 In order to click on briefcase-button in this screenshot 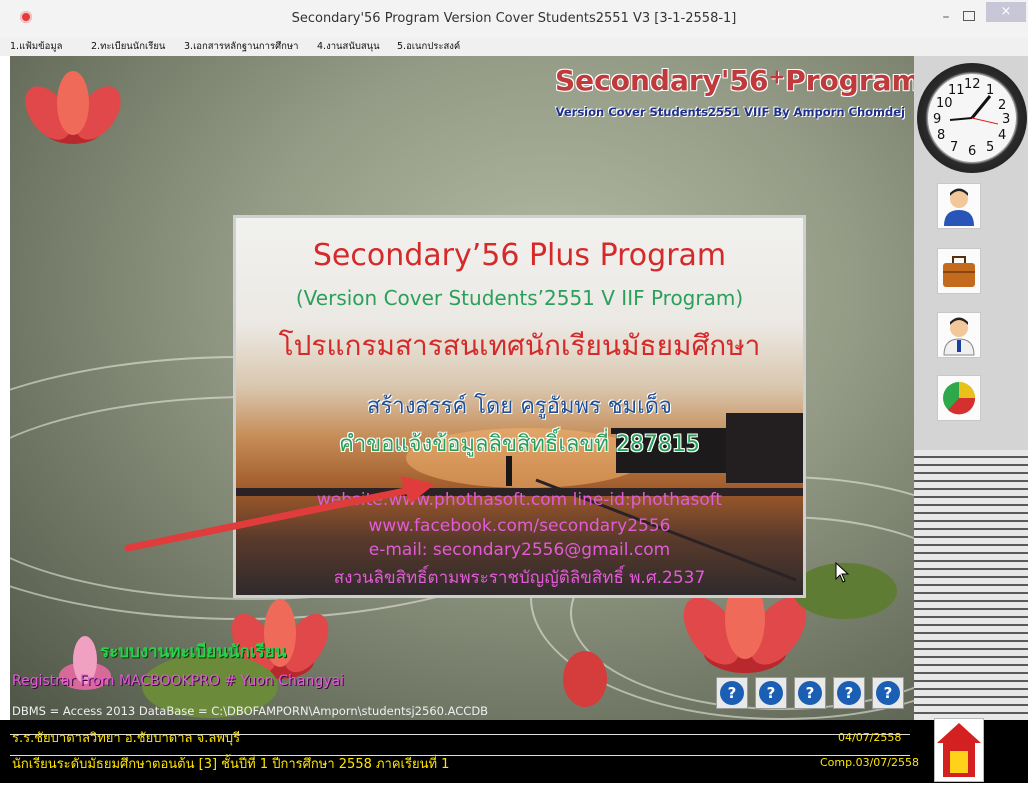, I will do `click(959, 271)`.